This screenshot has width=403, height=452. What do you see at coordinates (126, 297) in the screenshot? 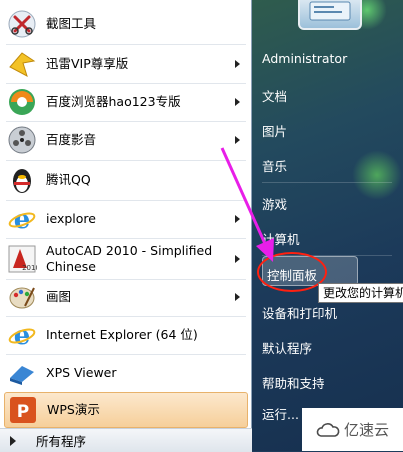
I see `program-item-paint: 画图` at bounding box center [126, 297].